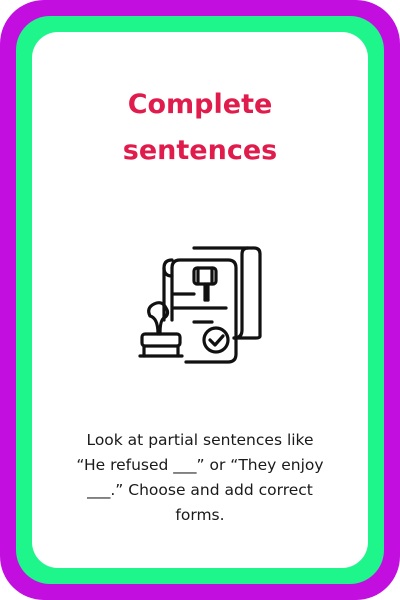 This screenshot has height=600, width=400. What do you see at coordinates (200, 490) in the screenshot?
I see `card-description-line-3: ___.” Choose and add correct` at bounding box center [200, 490].